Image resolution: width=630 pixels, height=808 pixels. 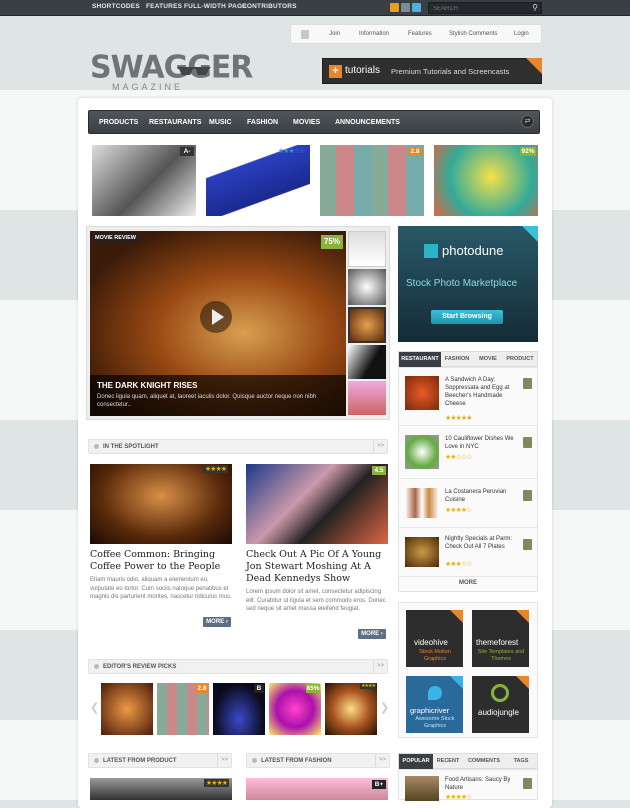 I want to click on top-tile-3: 2.8, so click(x=372, y=180).